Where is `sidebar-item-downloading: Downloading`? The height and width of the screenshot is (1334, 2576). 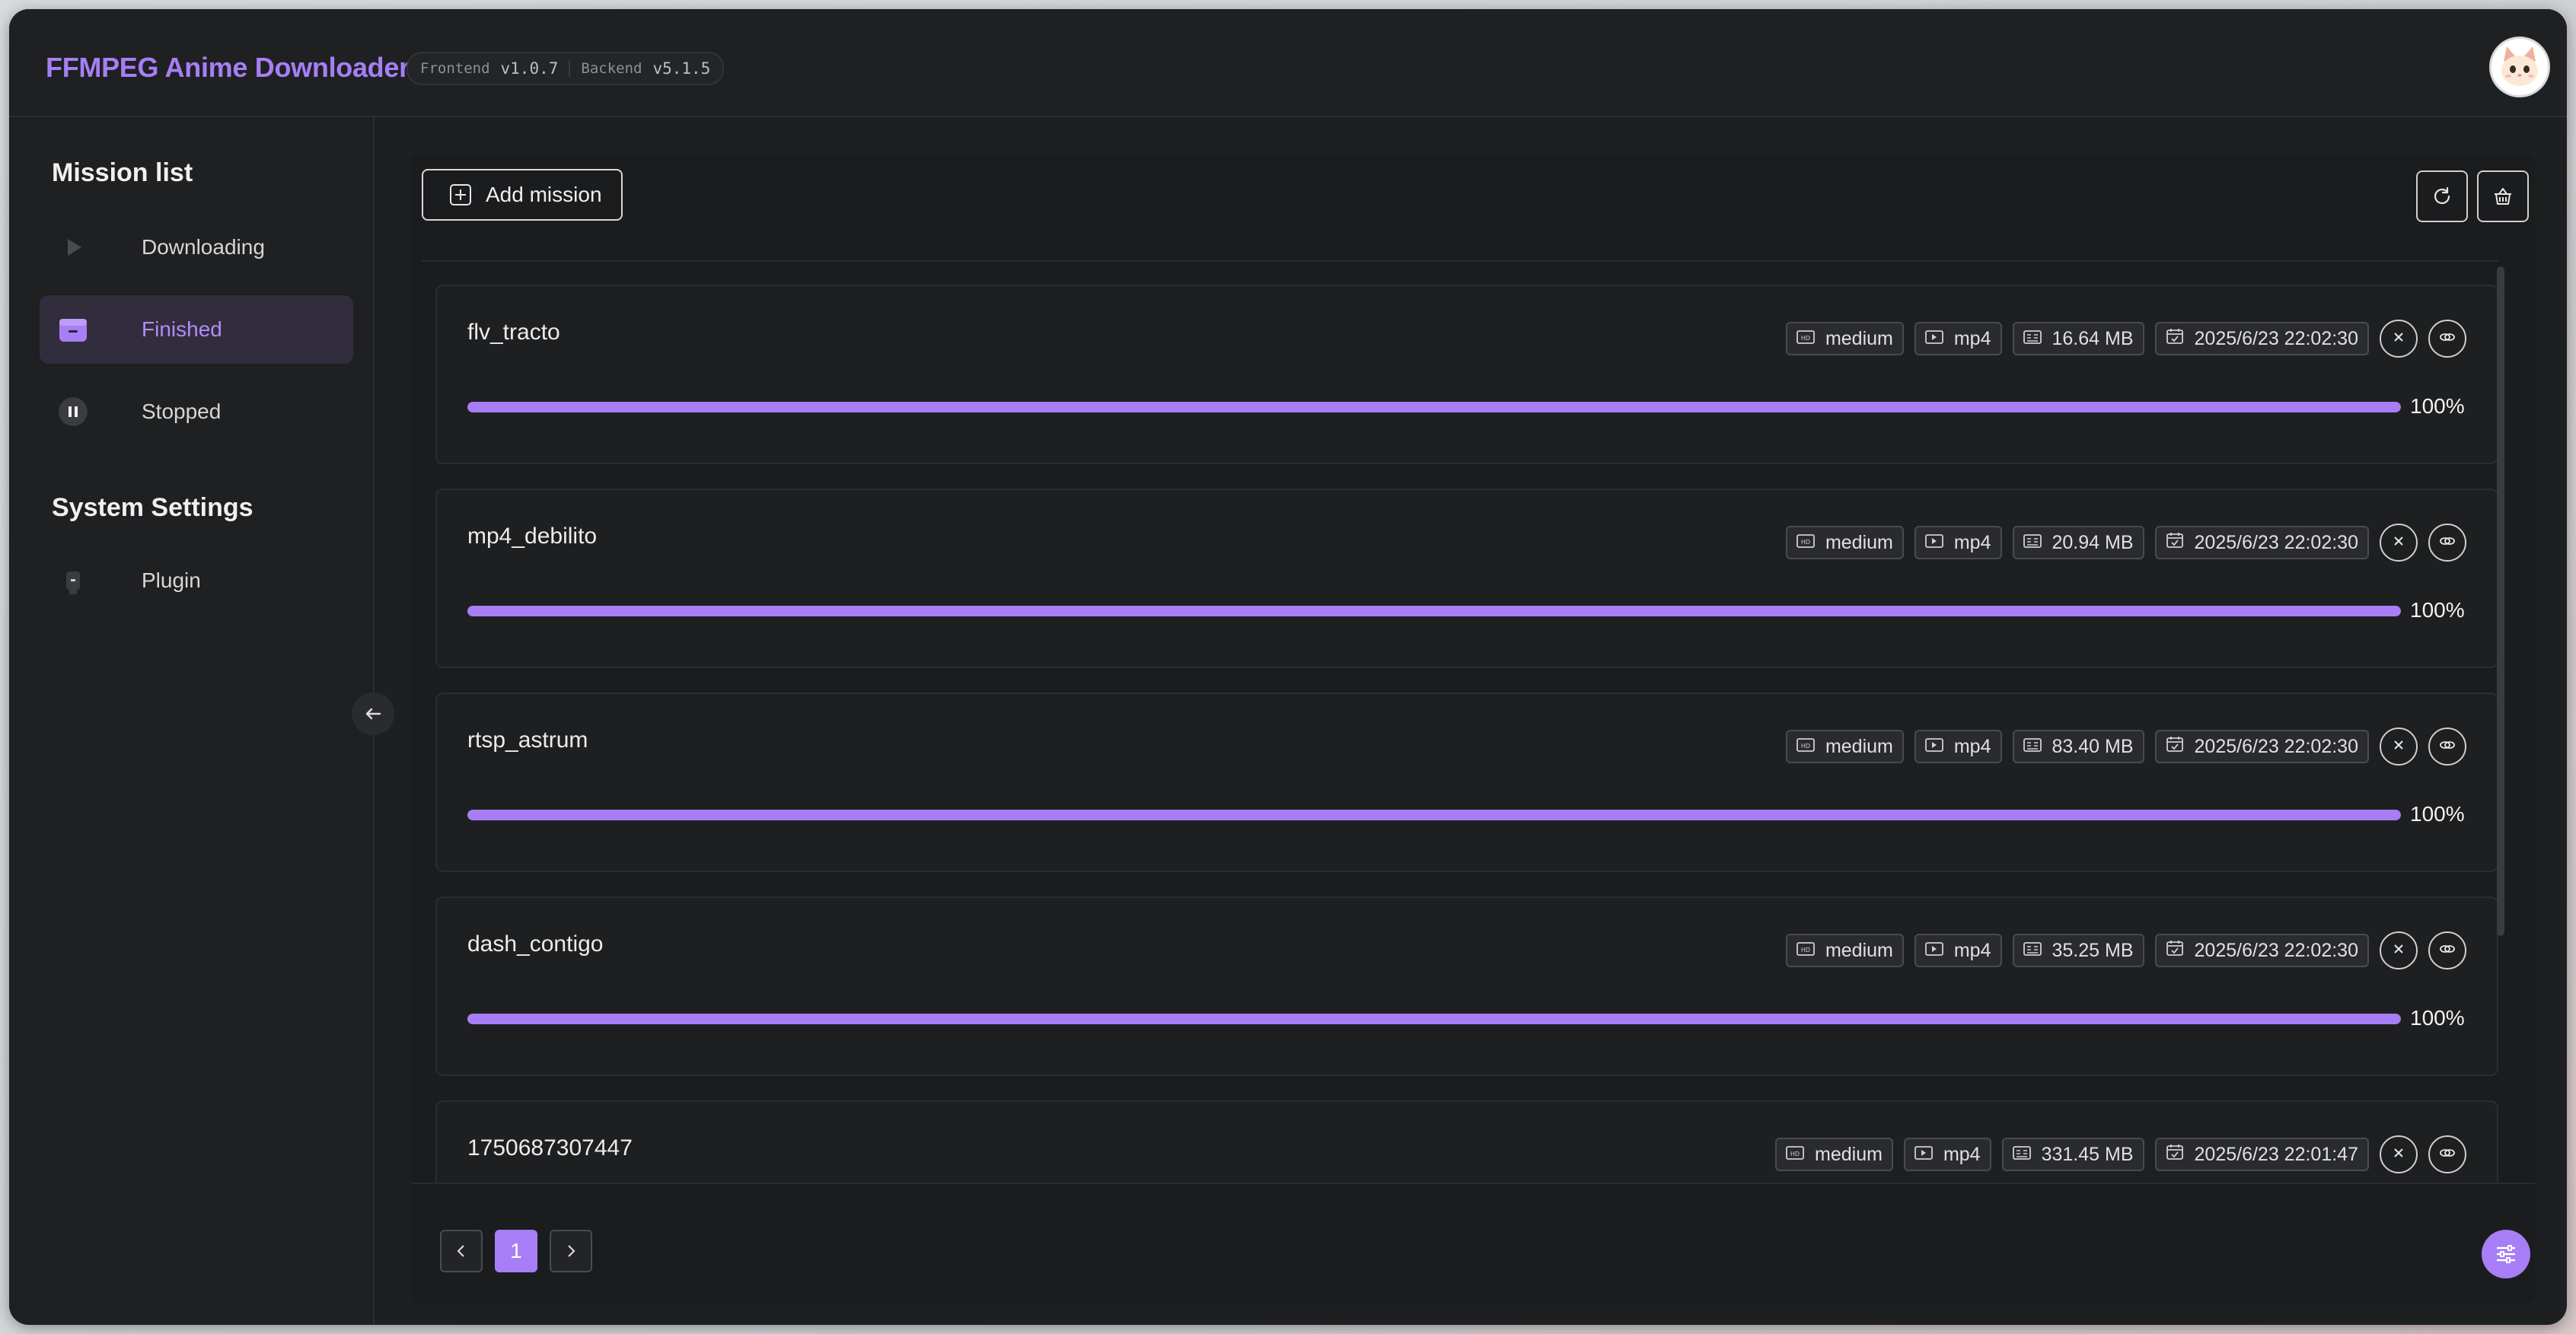 sidebar-item-downloading: Downloading is located at coordinates (196, 247).